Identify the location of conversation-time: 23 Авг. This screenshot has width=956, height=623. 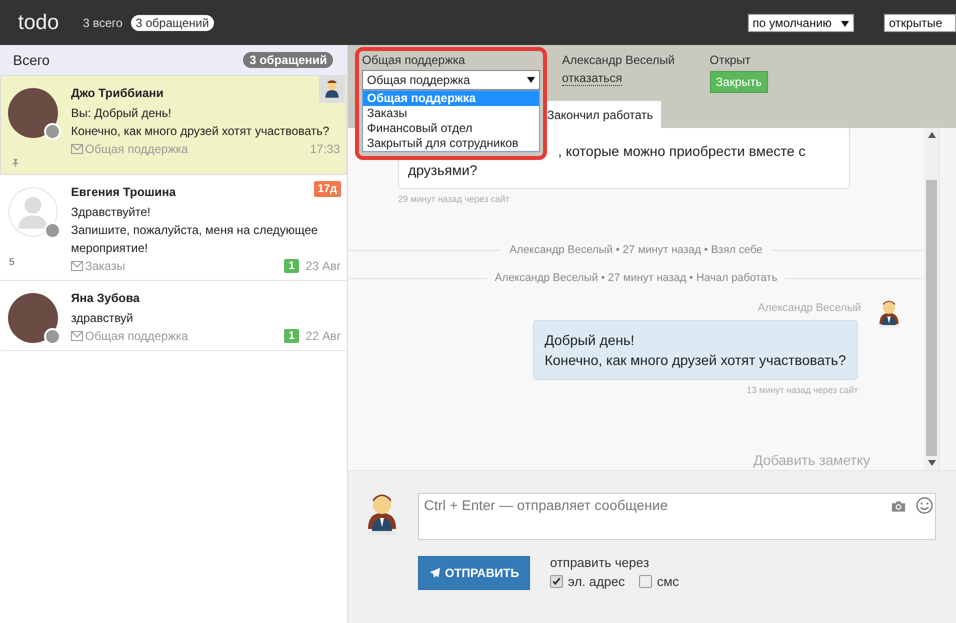
(323, 266).